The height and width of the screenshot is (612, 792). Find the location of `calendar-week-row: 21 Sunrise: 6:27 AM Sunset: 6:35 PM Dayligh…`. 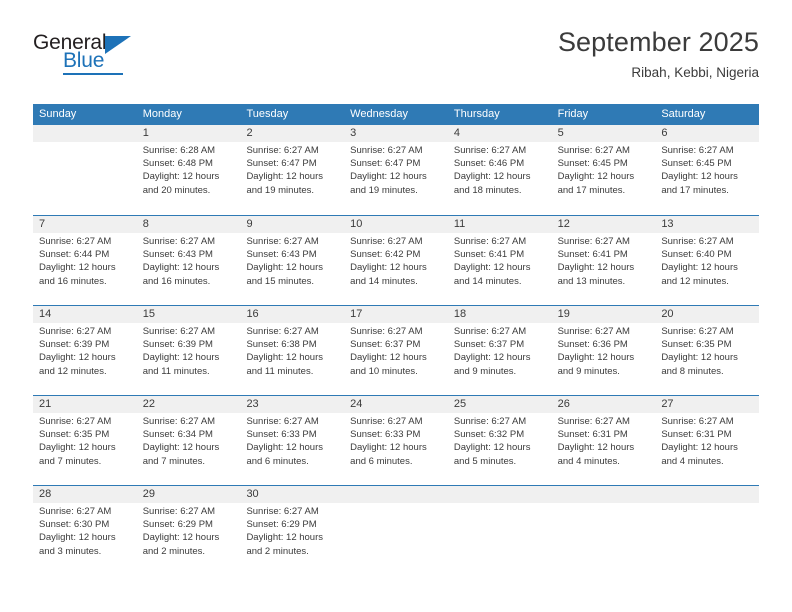

calendar-week-row: 21 Sunrise: 6:27 AM Sunset: 6:35 PM Dayligh… is located at coordinates (396, 440).